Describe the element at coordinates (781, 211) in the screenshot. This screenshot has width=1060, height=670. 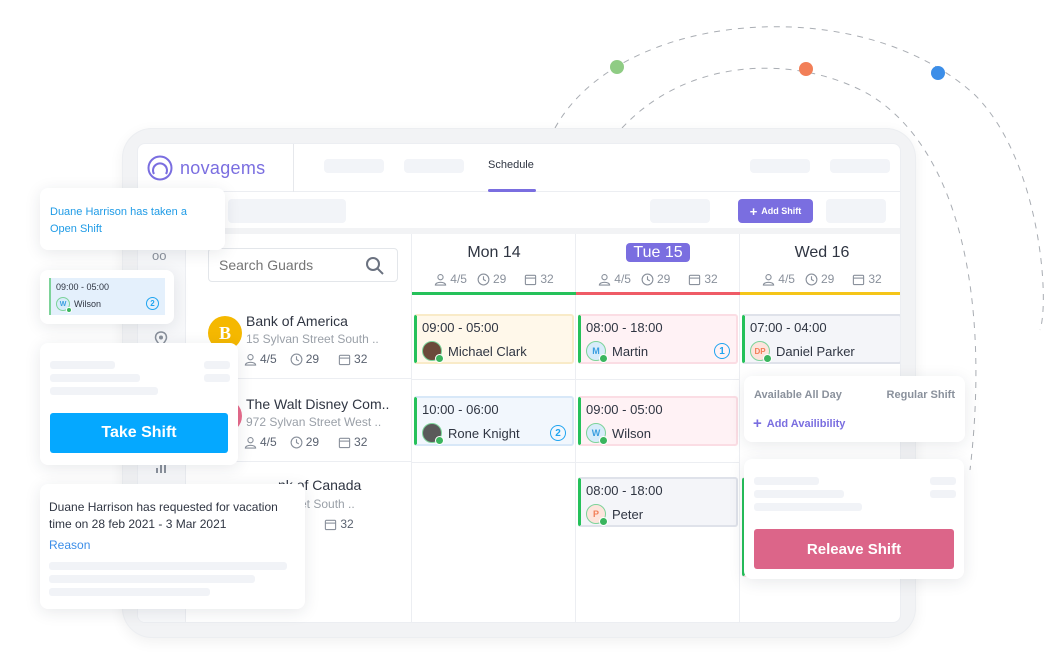
I see `add-shift-label: Add Shift` at that location.